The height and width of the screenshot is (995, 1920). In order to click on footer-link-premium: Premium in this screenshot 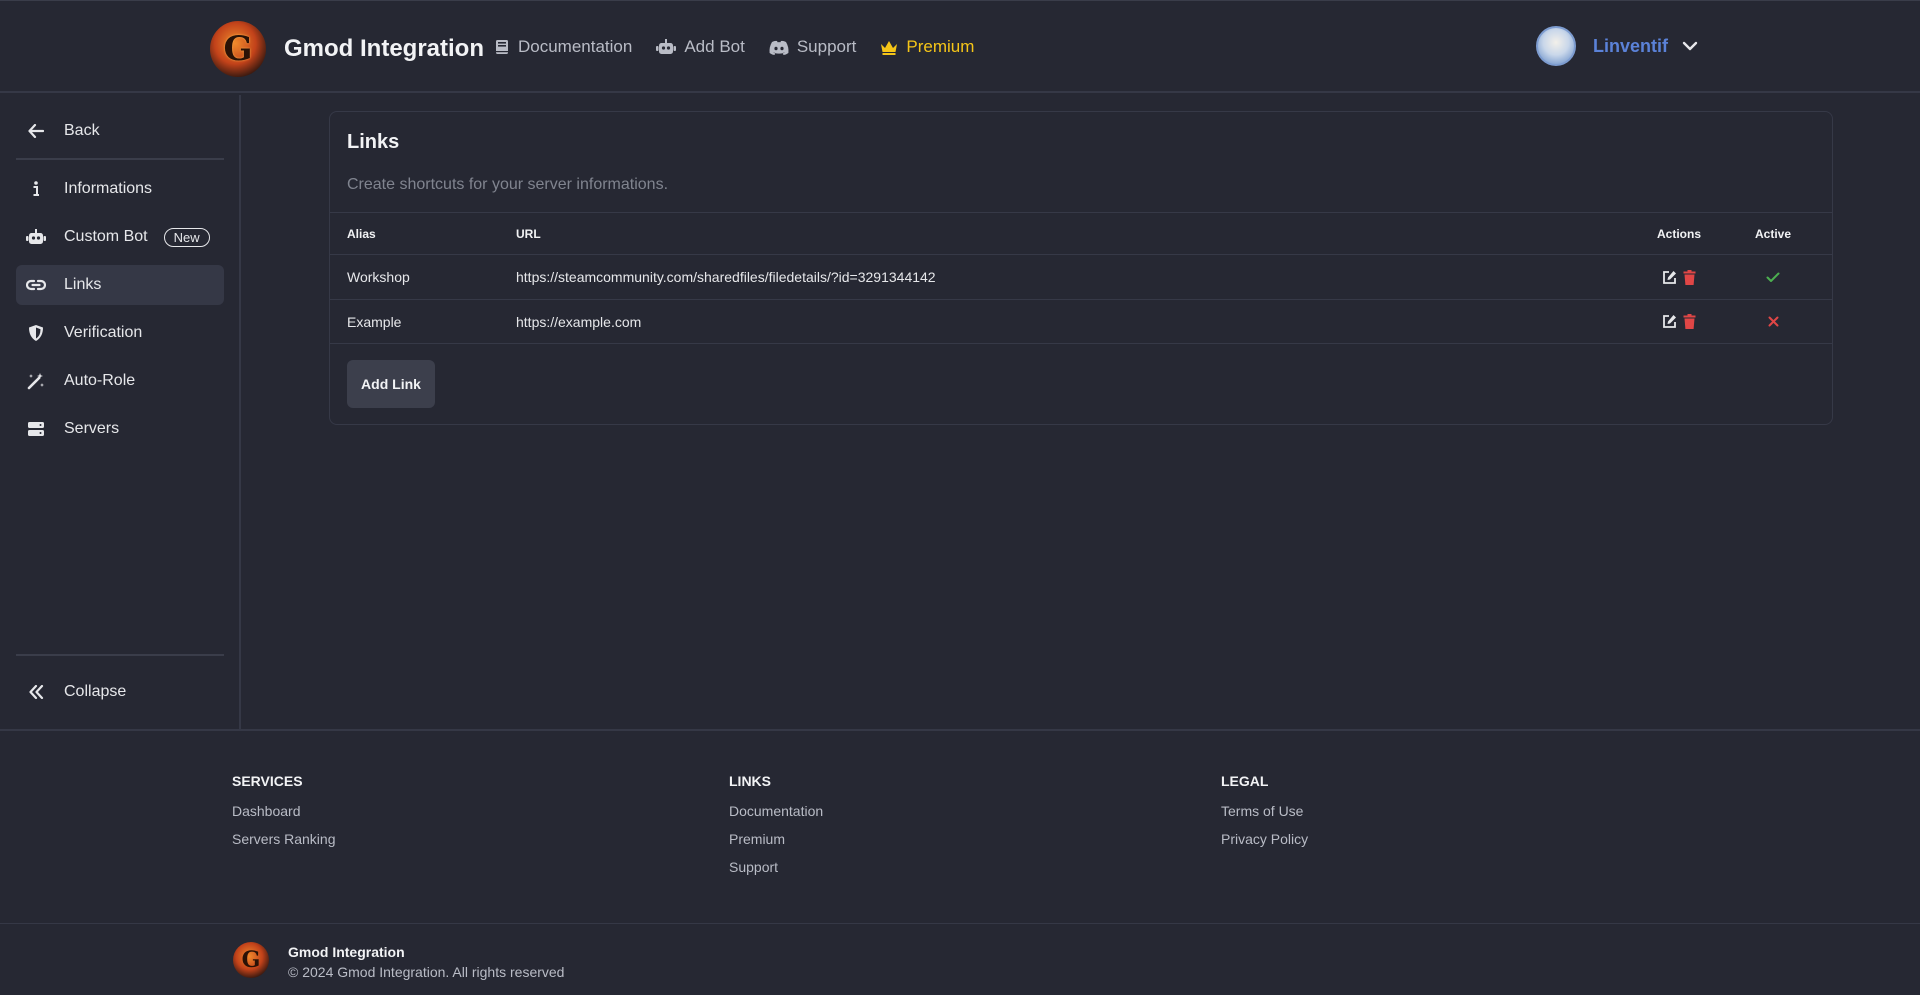, I will do `click(776, 839)`.